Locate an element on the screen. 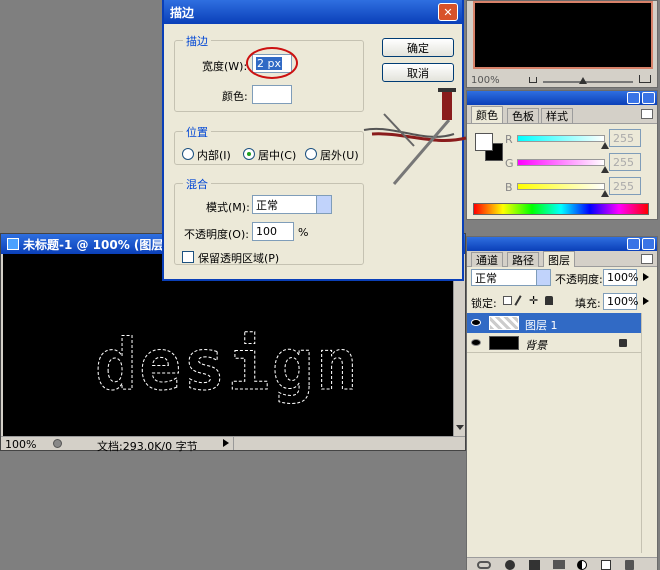 The height and width of the screenshot is (570, 660). tab-channels: 通道 is located at coordinates (487, 259).